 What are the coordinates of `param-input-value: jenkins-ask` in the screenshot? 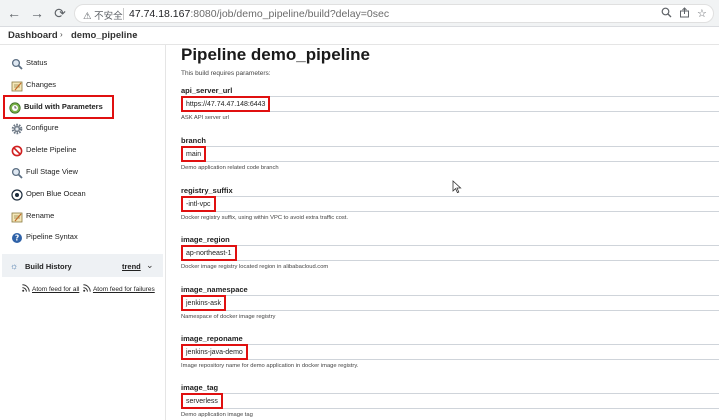 It's located at (204, 303).